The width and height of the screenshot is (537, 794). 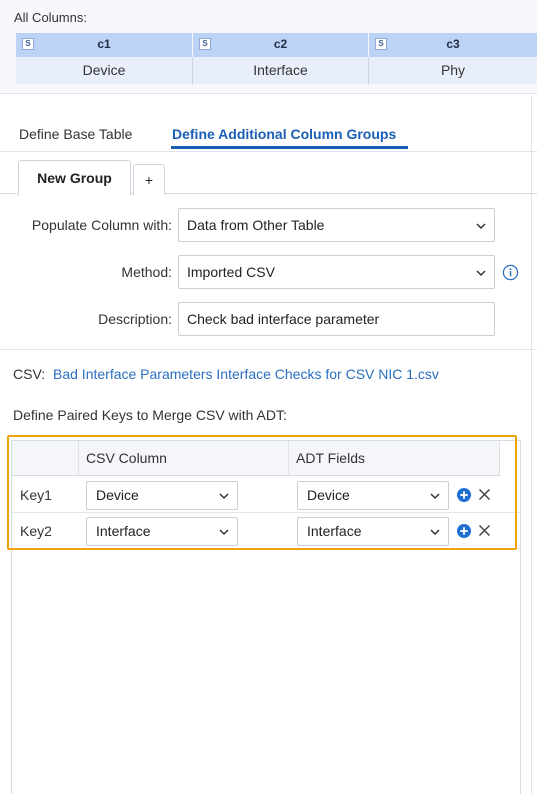 I want to click on column-header-c3: S c3, so click(x=453, y=45).